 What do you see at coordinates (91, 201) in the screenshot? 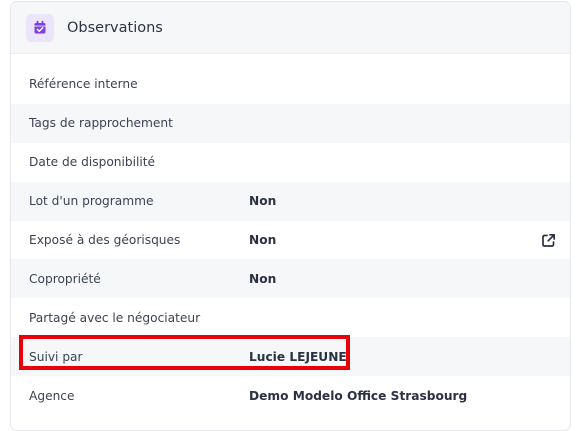
I see `row-label: Lot d'un programme` at bounding box center [91, 201].